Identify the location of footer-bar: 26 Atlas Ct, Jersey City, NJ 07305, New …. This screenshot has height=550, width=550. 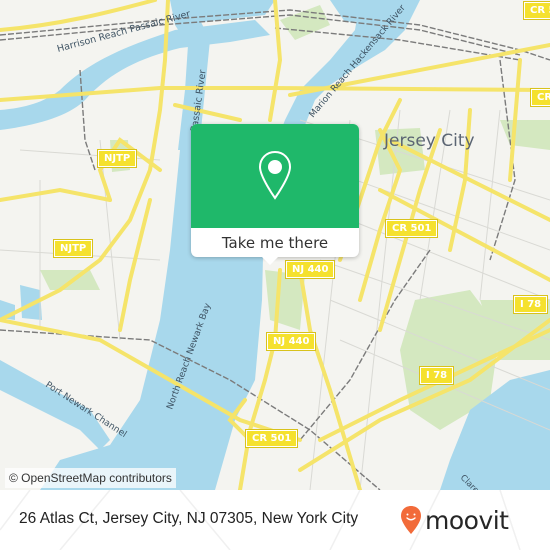
(275, 520).